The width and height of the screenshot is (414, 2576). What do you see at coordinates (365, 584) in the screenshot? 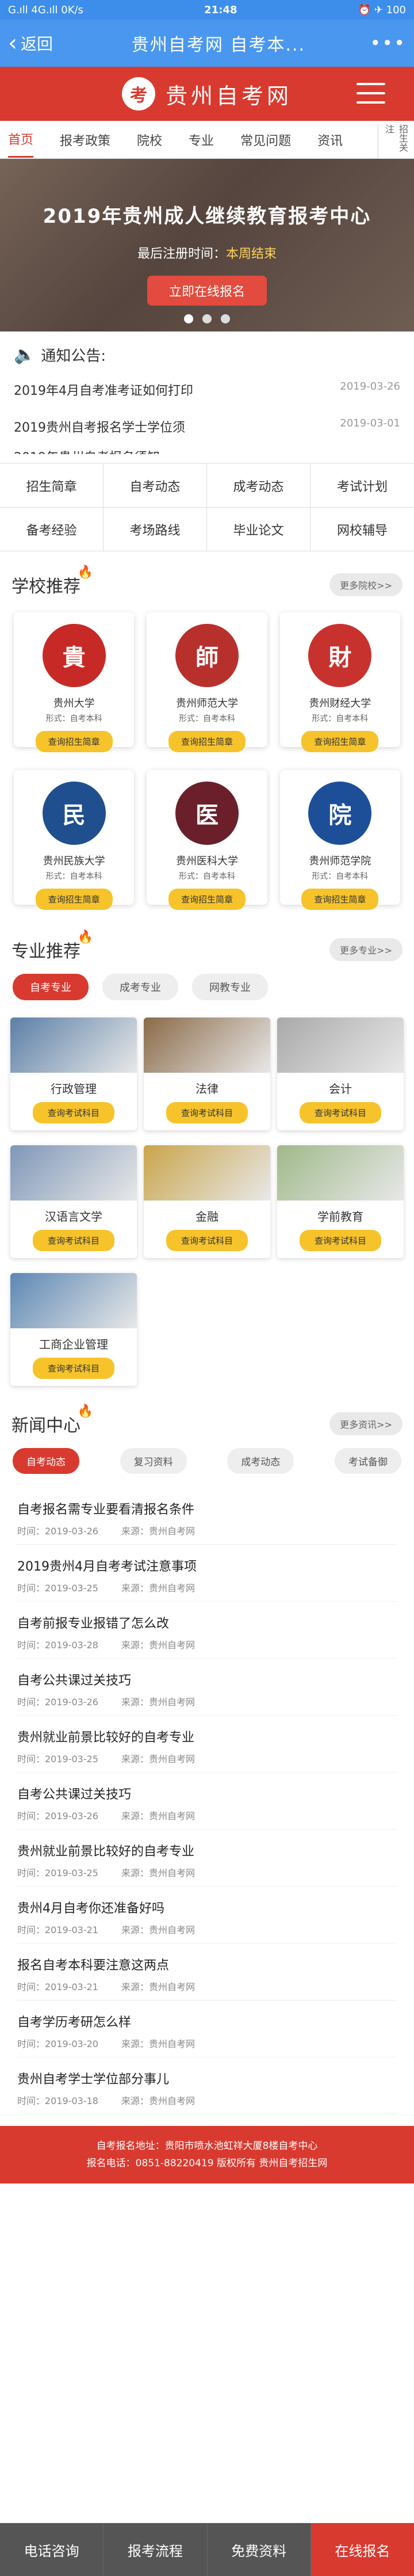
I see `more-schools-button: 更多院校>>` at bounding box center [365, 584].